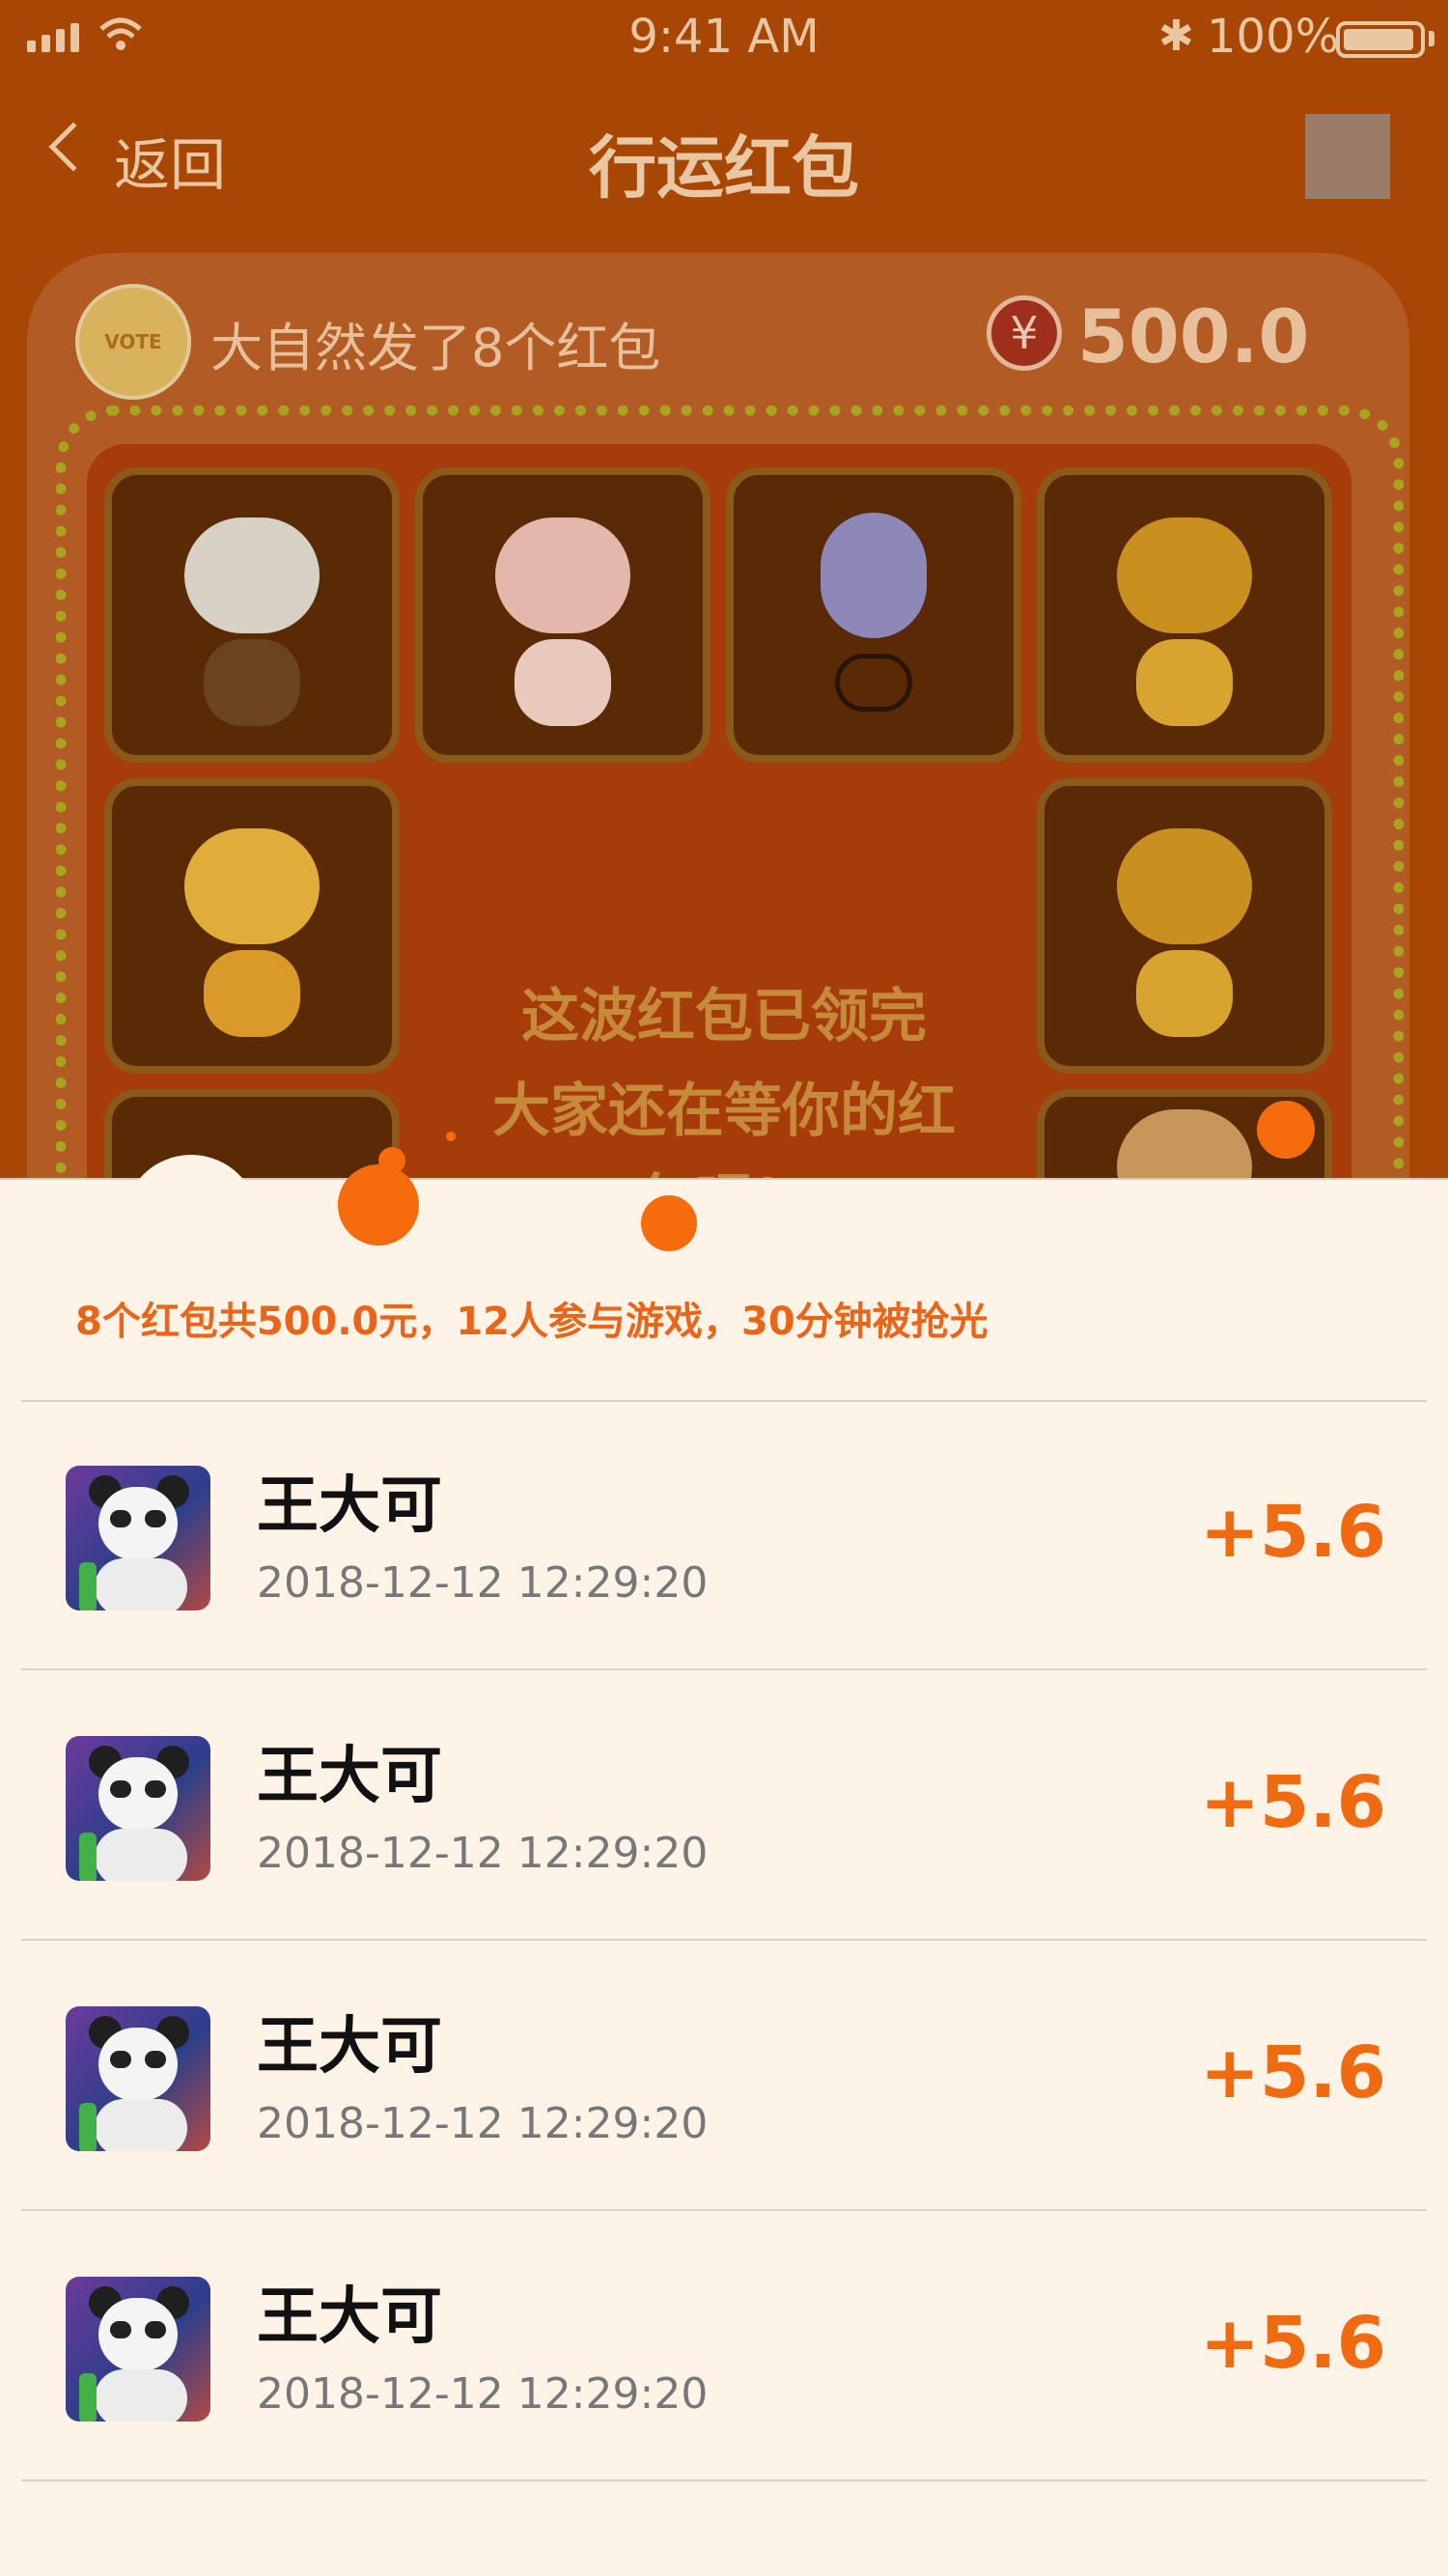 The width and height of the screenshot is (1448, 2576). I want to click on battery-tip, so click(1432, 39).